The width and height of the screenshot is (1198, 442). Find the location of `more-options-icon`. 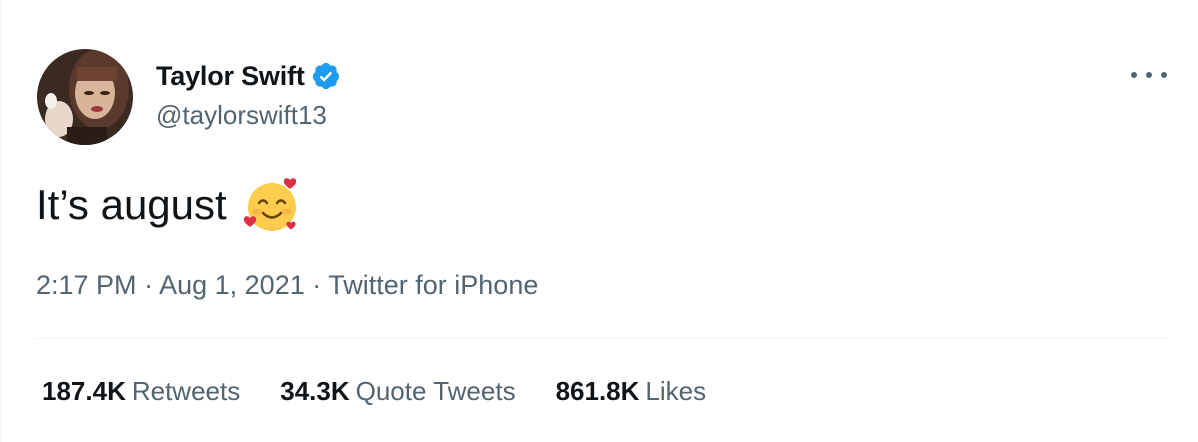

more-options-icon is located at coordinates (1149, 75).